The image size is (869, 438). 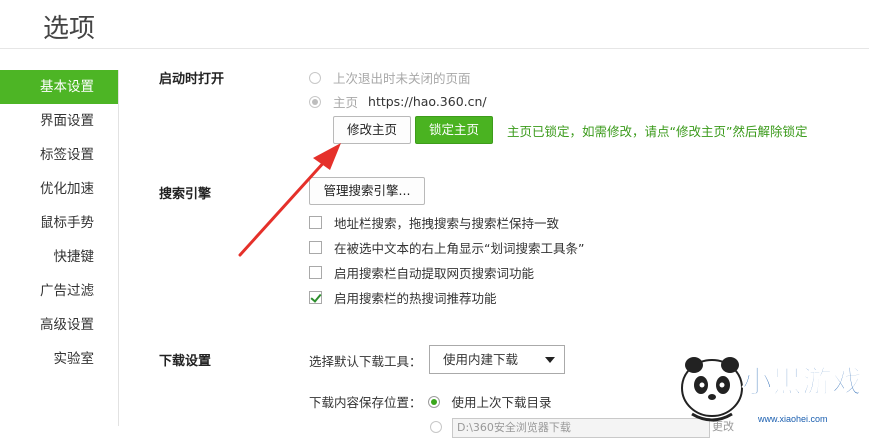 I want to click on watermark-site: www.xiaohei.com, so click(x=792, y=419).